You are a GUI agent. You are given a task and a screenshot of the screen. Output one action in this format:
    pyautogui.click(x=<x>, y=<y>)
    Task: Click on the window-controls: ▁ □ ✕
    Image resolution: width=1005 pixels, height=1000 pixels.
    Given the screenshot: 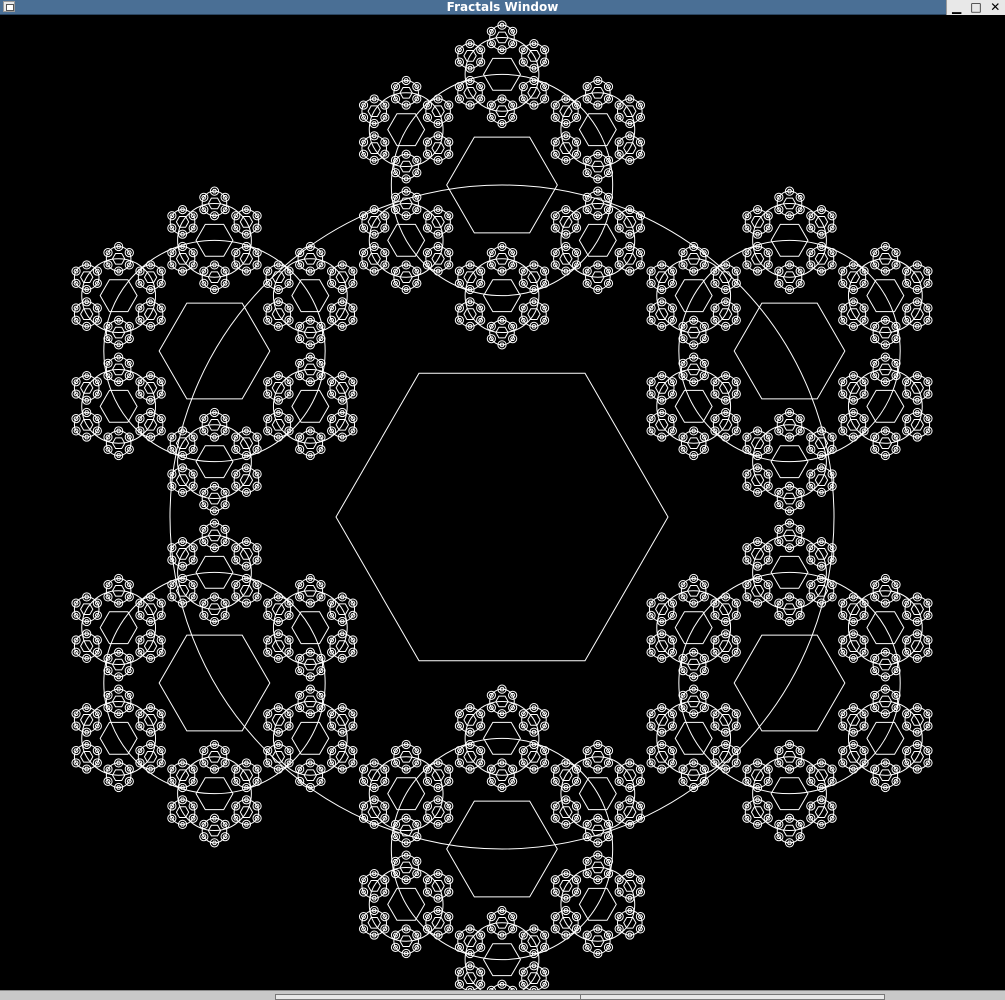 What is the action you would take?
    pyautogui.click(x=975, y=7)
    